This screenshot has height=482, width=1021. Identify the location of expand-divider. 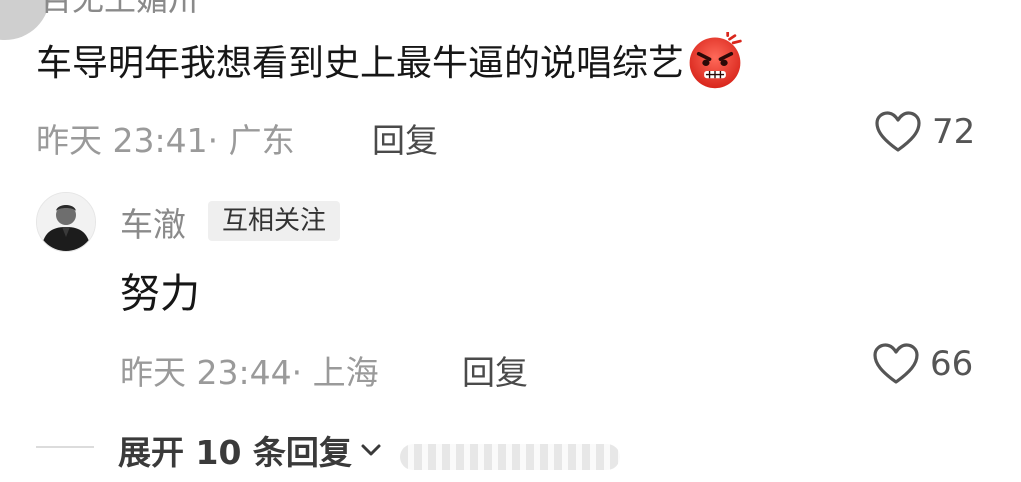
(65, 447).